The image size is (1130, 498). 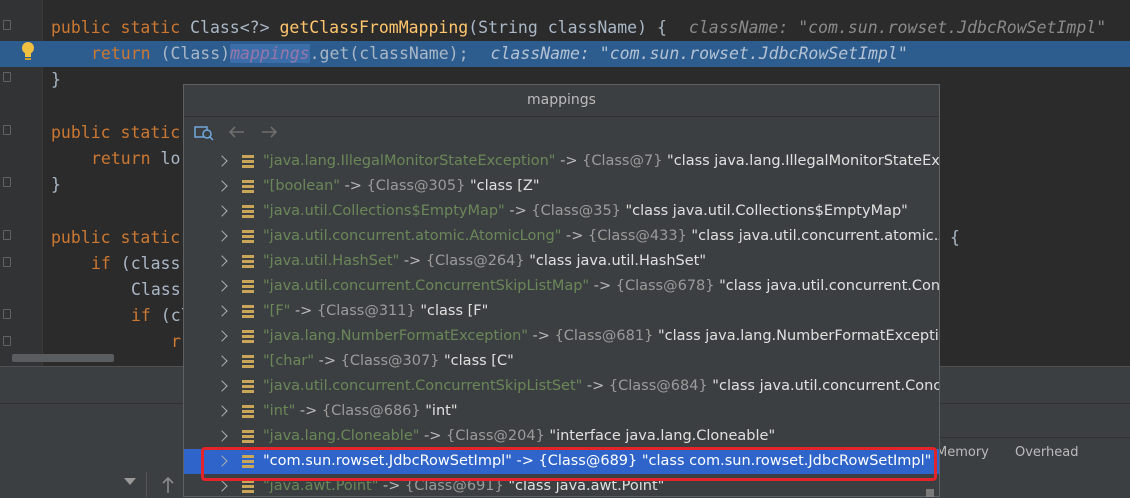 What do you see at coordinates (452, 311) in the screenshot?
I see `map-value: "class [F"` at bounding box center [452, 311].